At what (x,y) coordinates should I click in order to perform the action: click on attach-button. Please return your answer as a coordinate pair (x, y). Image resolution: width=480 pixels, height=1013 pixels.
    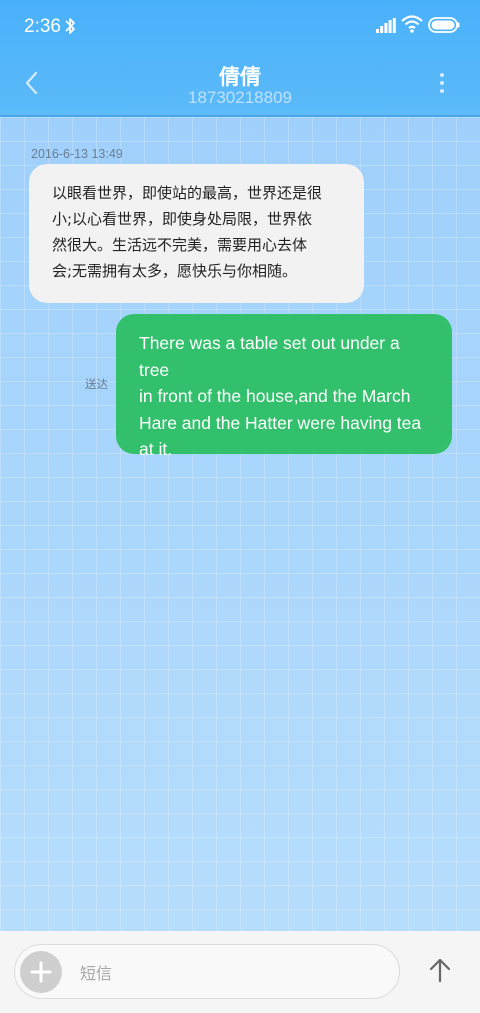
    Looking at the image, I should click on (41, 972).